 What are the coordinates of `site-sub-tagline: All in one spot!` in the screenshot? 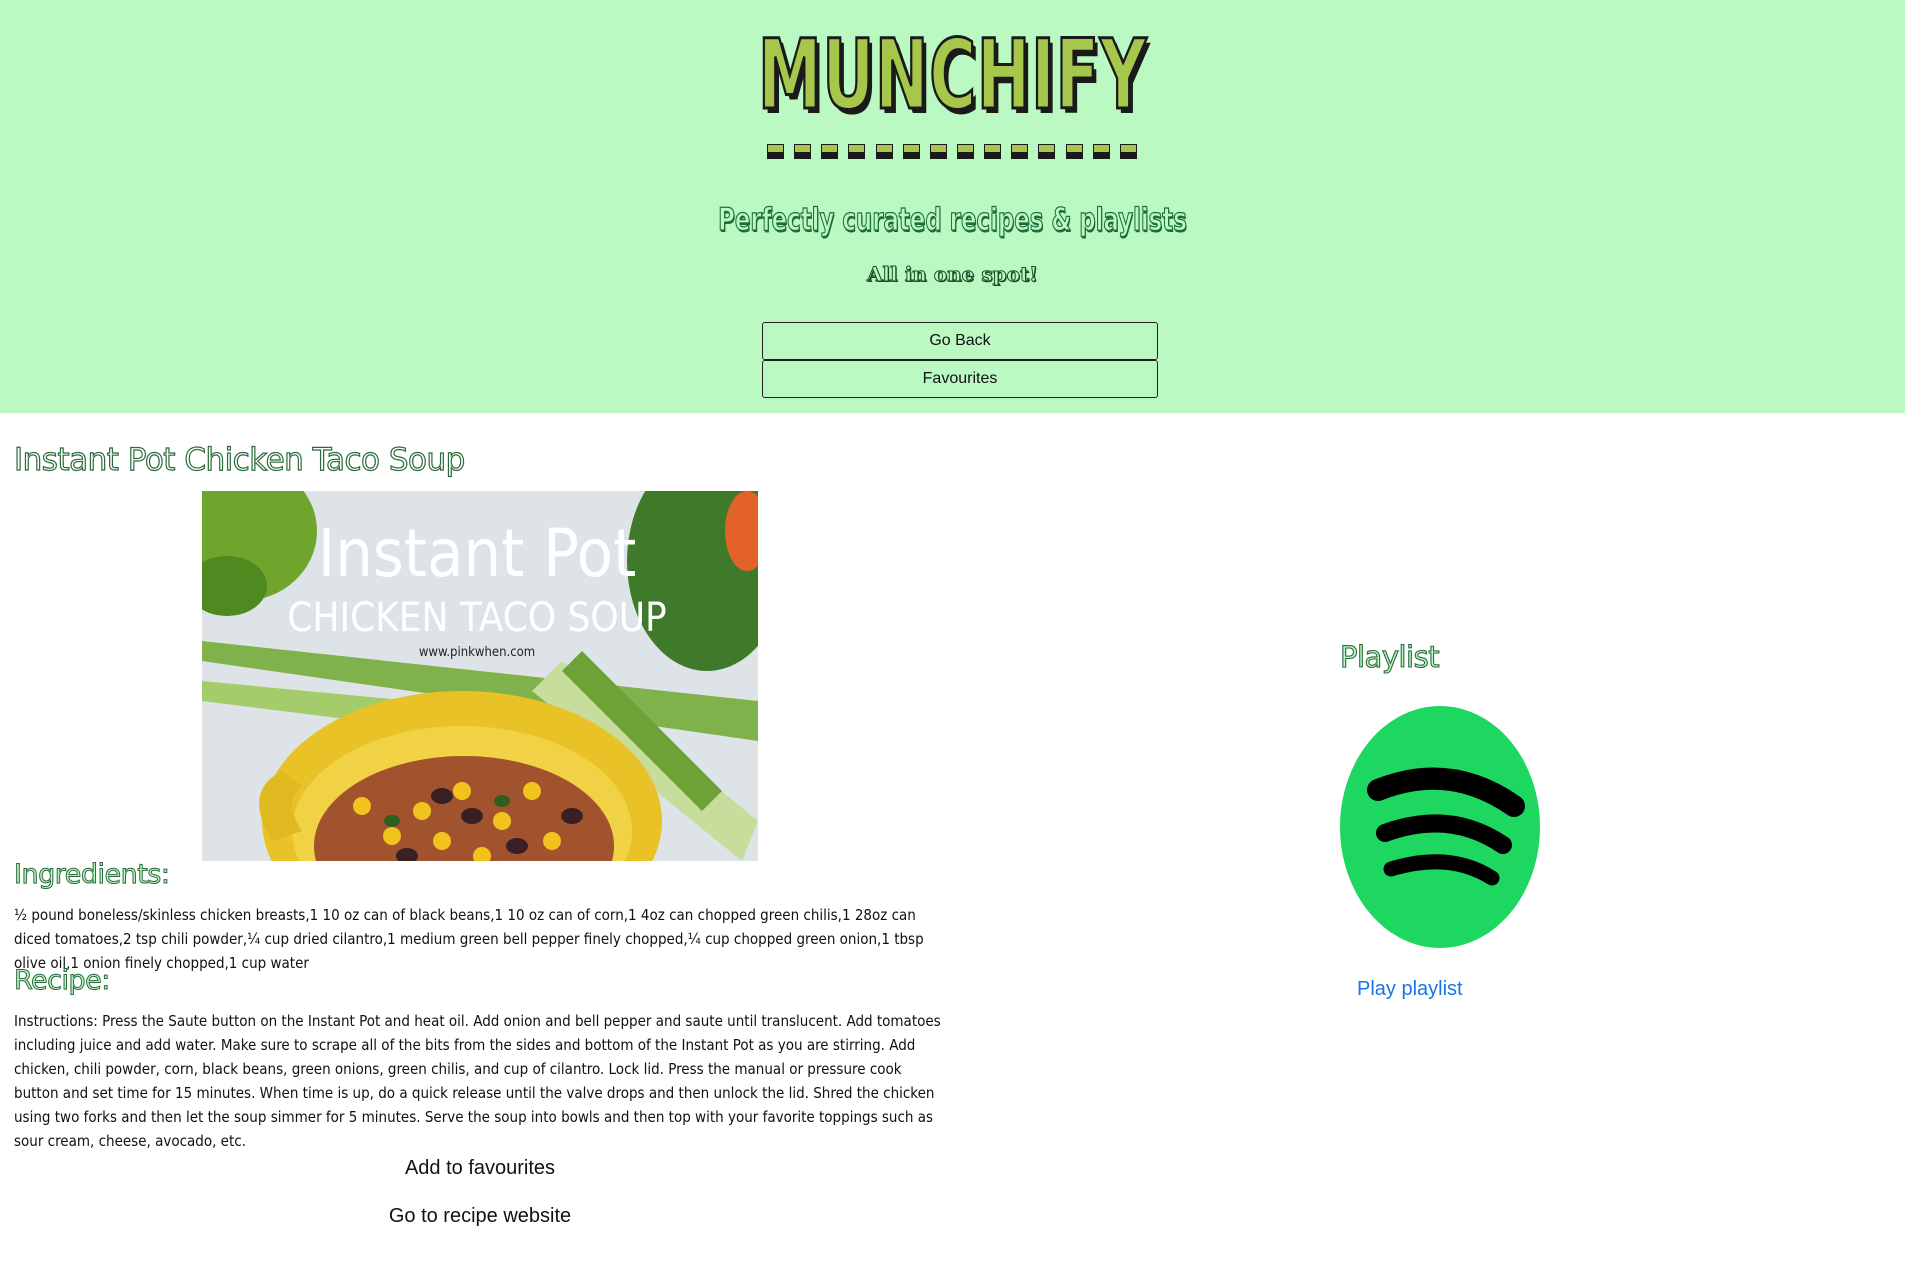 It's located at (953, 274).